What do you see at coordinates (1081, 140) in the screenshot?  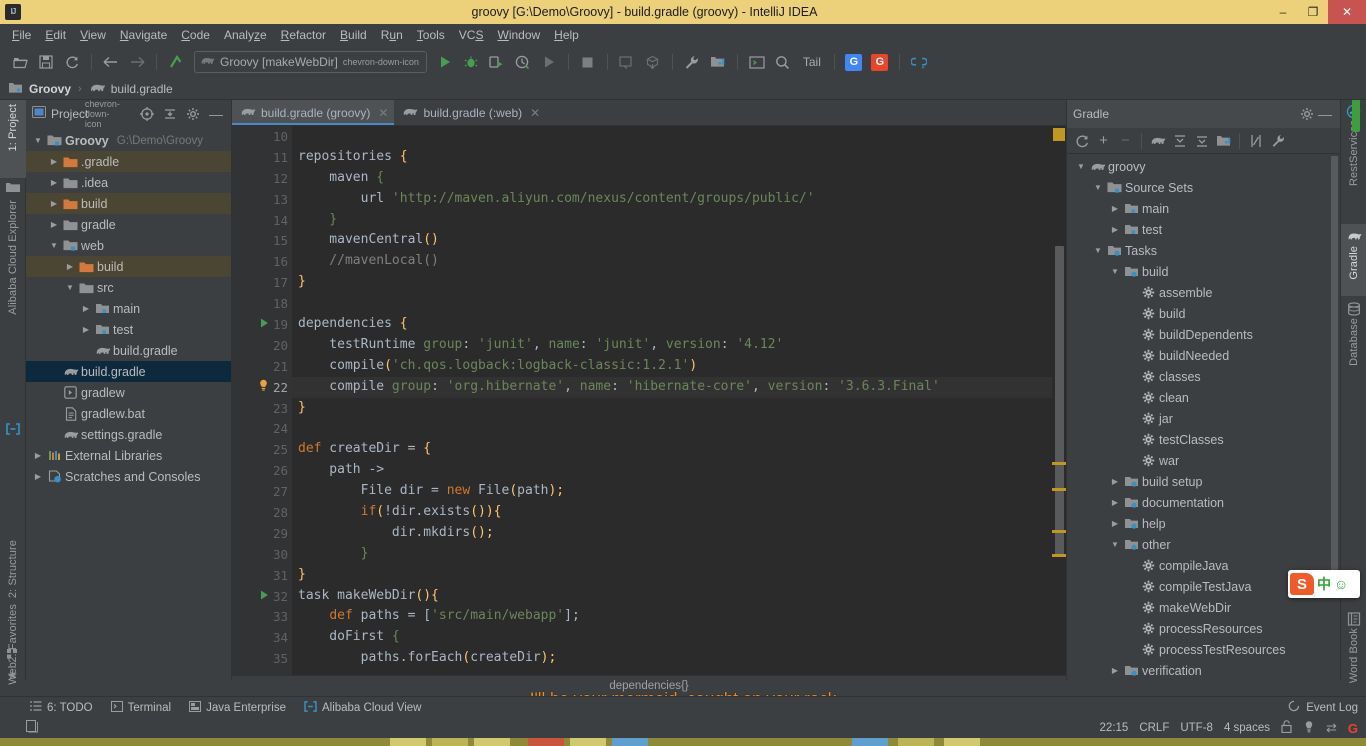 I see `refresh-icon` at bounding box center [1081, 140].